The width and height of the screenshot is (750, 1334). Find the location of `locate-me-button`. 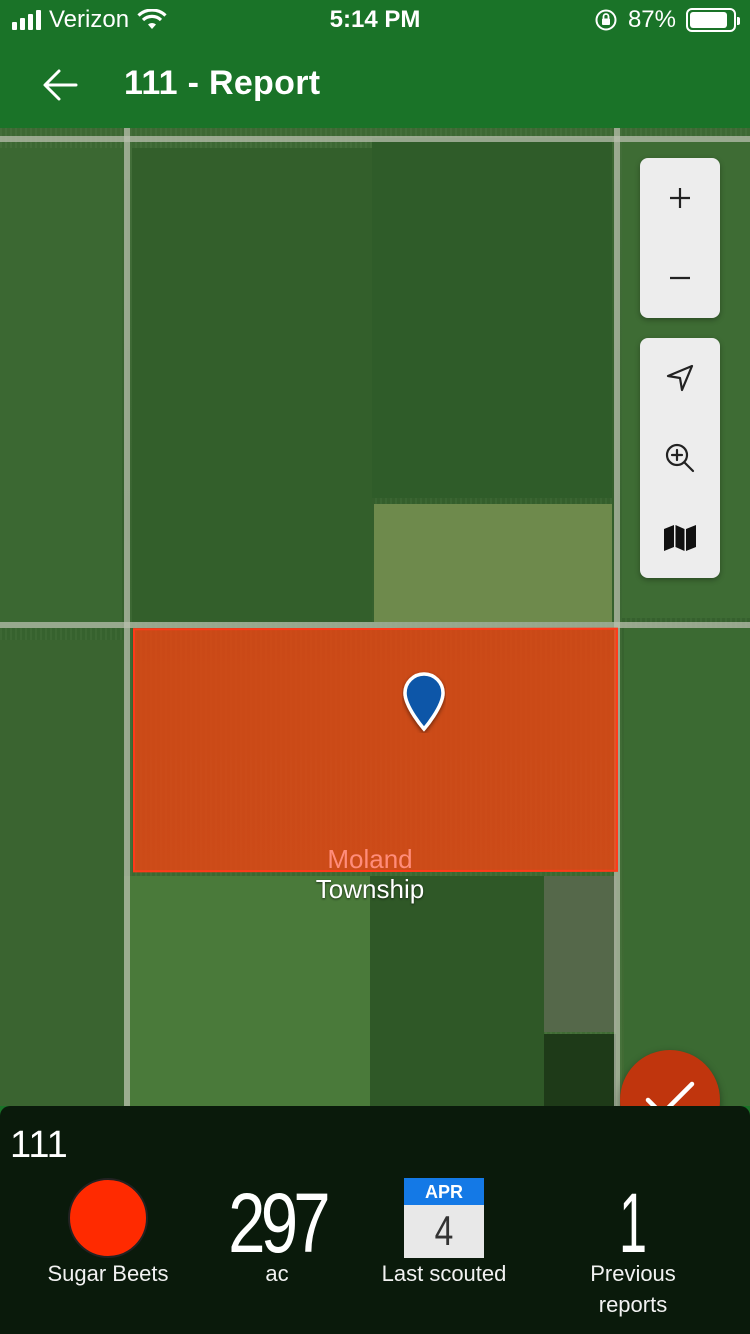

locate-me-button is located at coordinates (680, 378).